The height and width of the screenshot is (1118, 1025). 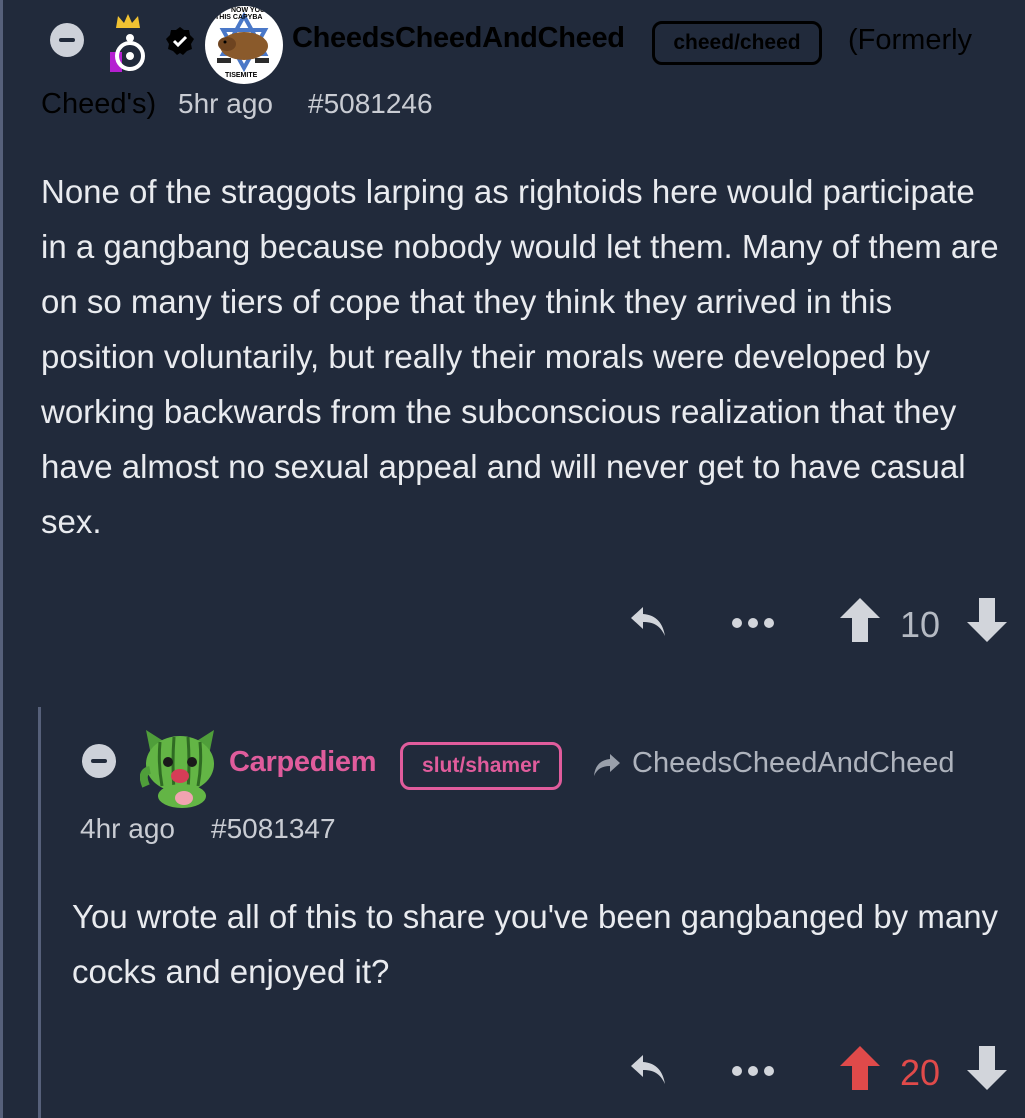 I want to click on username: CheedsCheedAndCheed, so click(x=458, y=38).